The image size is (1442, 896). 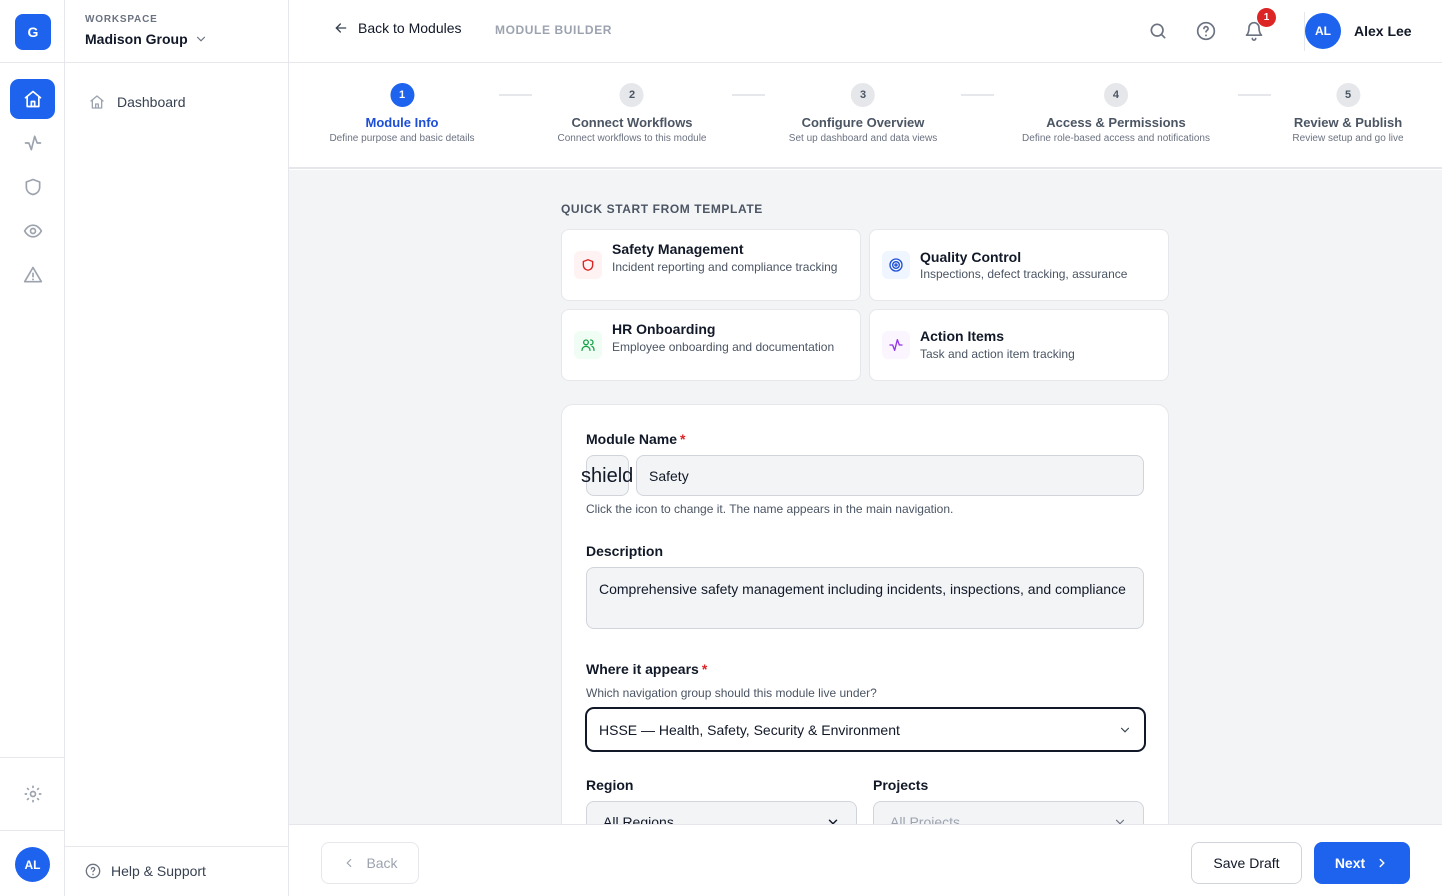 What do you see at coordinates (121, 19) in the screenshot?
I see `workspace-label: WORKSPACE` at bounding box center [121, 19].